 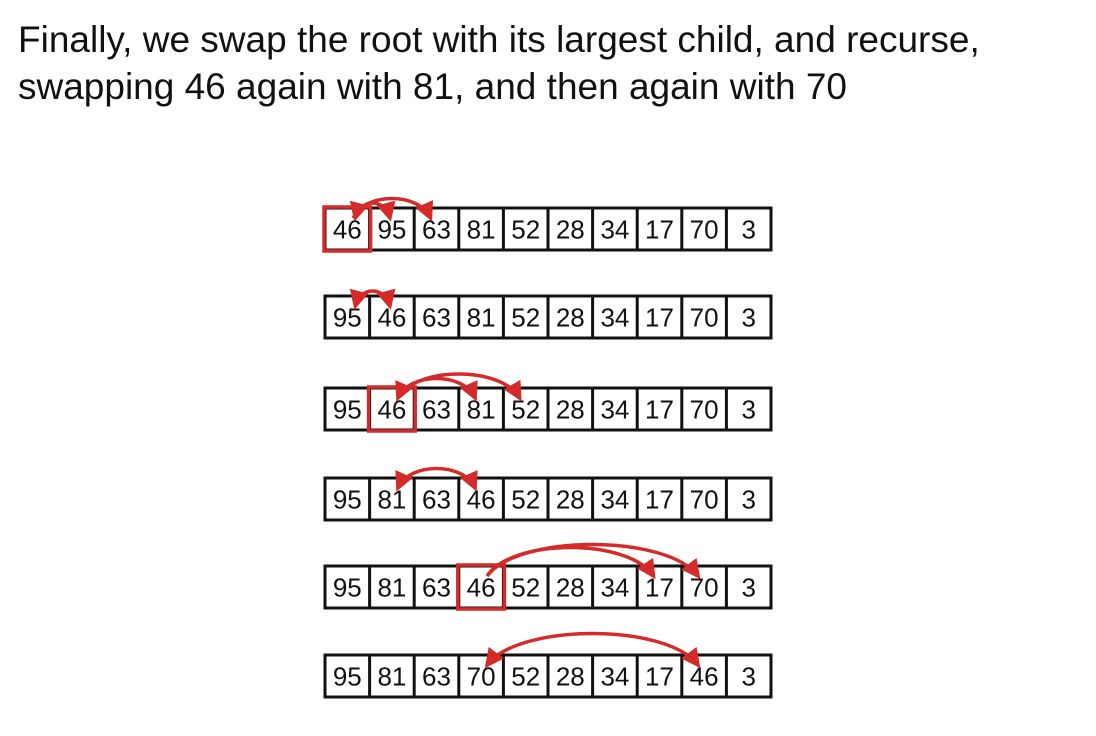 What do you see at coordinates (548, 576) in the screenshot?
I see `array-row-5: 95 81 63 46 52 28 34 17 70 3` at bounding box center [548, 576].